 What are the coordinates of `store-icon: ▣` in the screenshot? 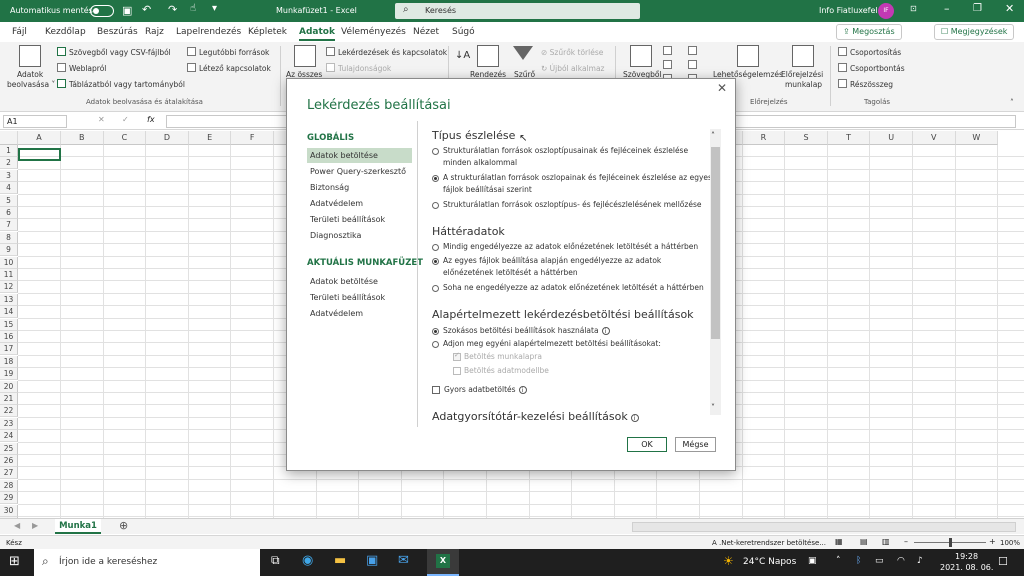 It's located at (376, 563).